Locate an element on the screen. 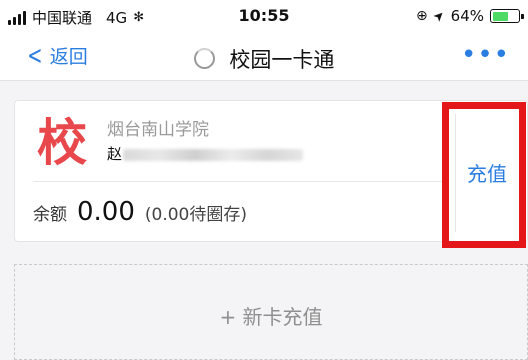 The height and width of the screenshot is (360, 528). nav-bar: < 返回 校园一卡通 ••• is located at coordinates (264, 57).